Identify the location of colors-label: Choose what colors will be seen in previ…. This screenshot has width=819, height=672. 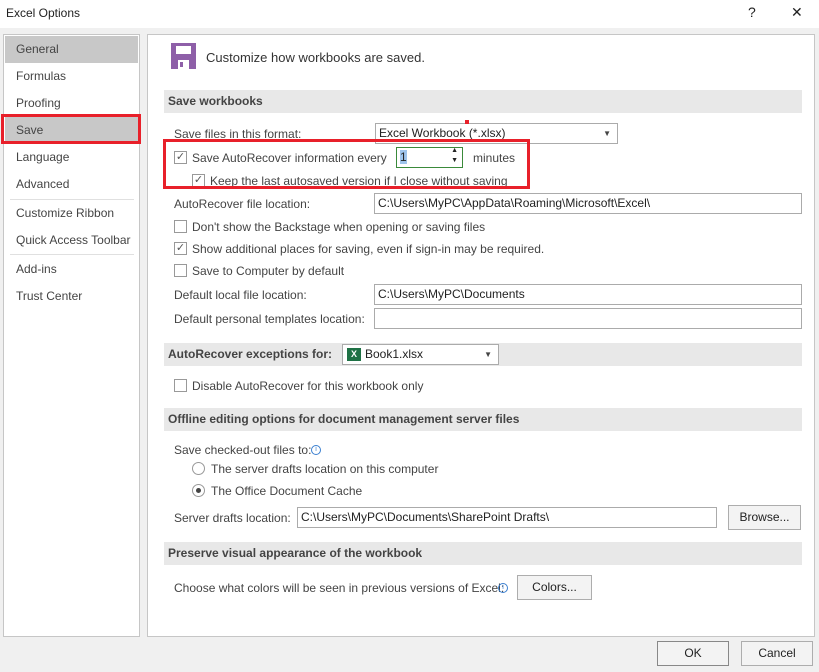
(339, 588).